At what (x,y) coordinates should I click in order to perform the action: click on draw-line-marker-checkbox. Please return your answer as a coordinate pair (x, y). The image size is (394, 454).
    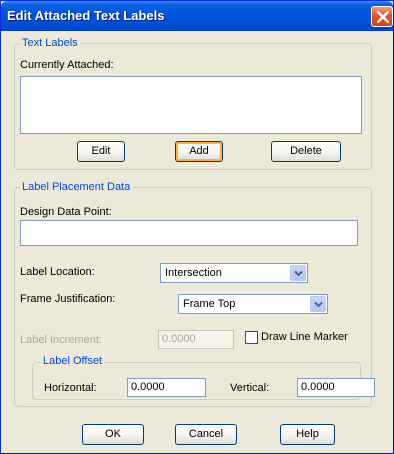
    Looking at the image, I should click on (251, 337).